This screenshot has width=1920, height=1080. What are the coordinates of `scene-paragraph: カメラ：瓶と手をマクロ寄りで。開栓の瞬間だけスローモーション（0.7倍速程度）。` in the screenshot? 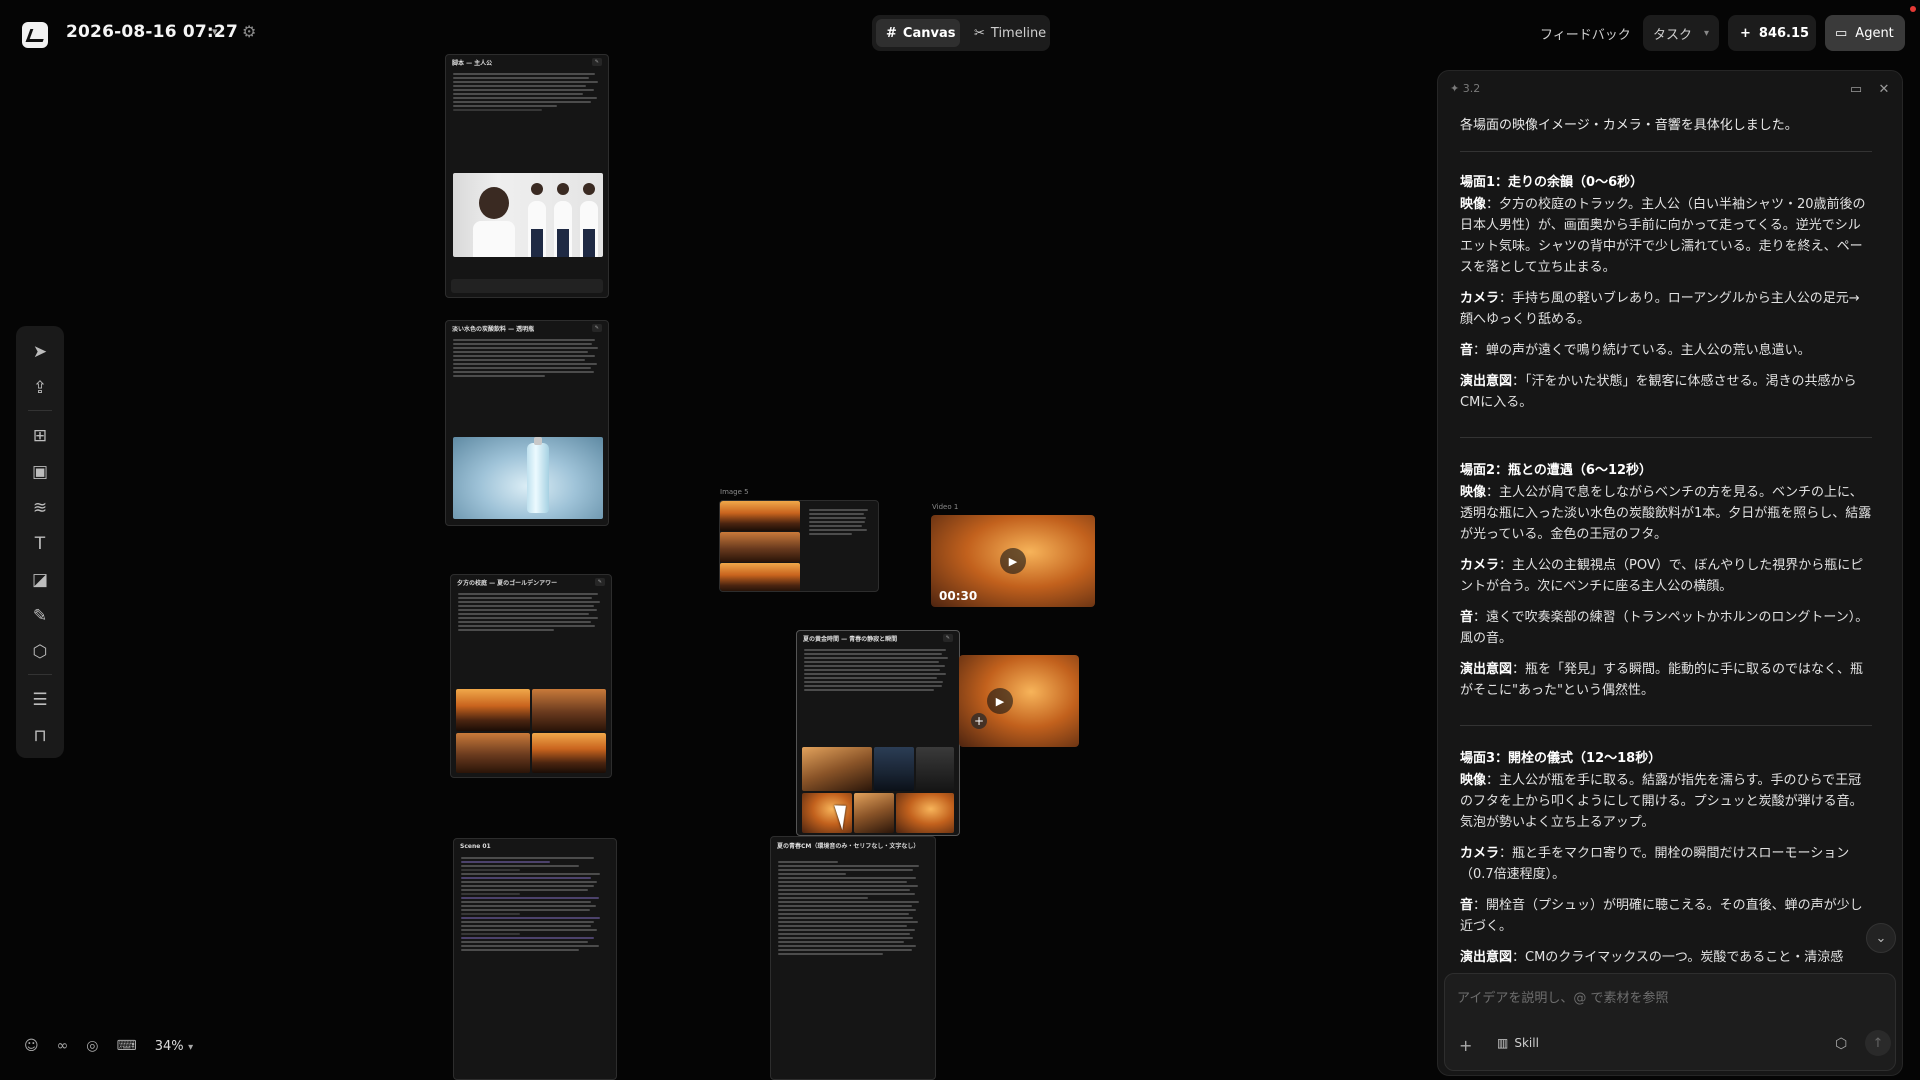 It's located at (1666, 864).